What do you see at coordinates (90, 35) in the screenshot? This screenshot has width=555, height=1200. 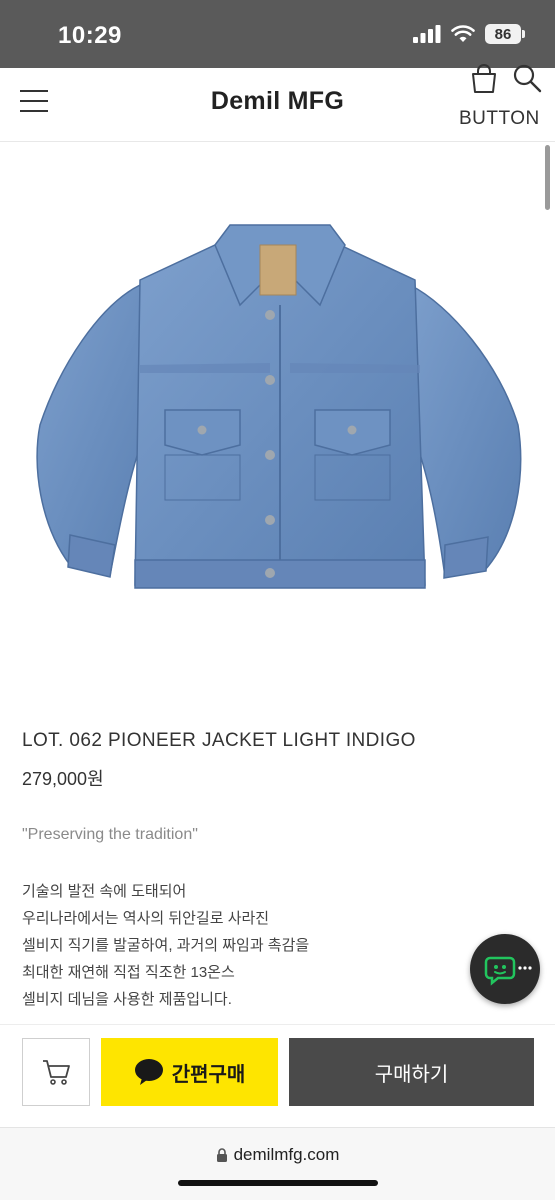 I see `status-time: 10:29` at bounding box center [90, 35].